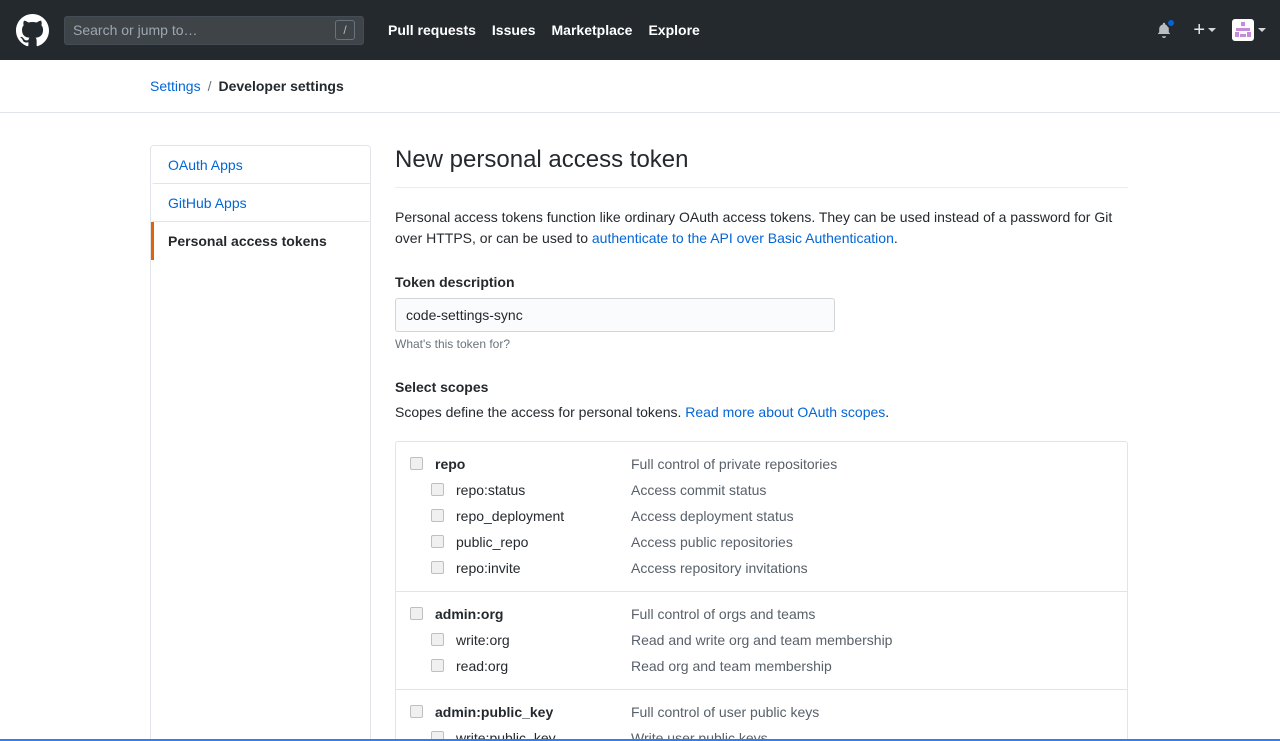 Image resolution: width=1280 pixels, height=741 pixels. What do you see at coordinates (712, 542) in the screenshot?
I see `scope-description: Access public repositories` at bounding box center [712, 542].